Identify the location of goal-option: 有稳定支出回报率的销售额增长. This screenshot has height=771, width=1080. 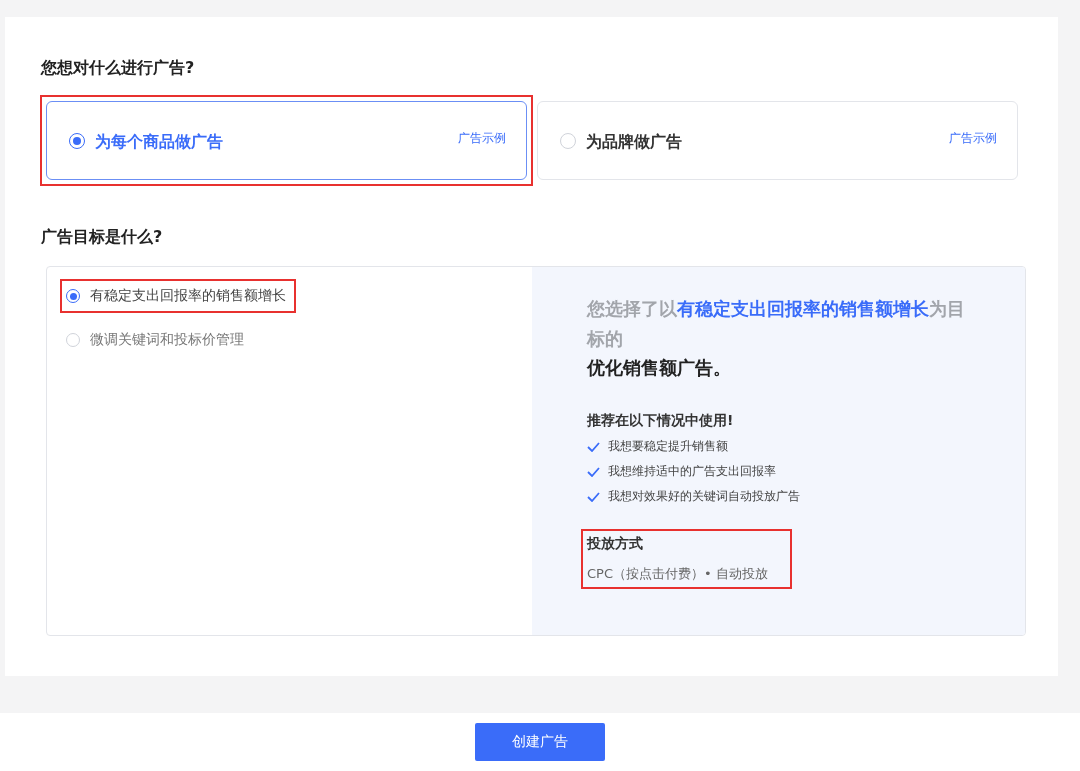
(178, 296).